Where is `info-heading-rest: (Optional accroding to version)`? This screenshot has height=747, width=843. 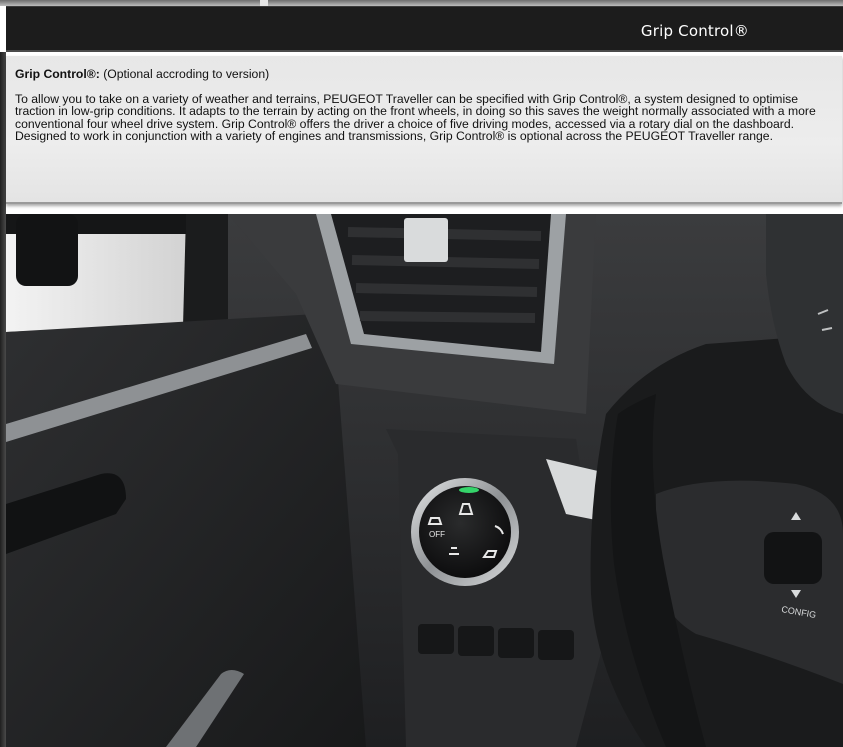
info-heading-rest: (Optional accroding to version) is located at coordinates (184, 74).